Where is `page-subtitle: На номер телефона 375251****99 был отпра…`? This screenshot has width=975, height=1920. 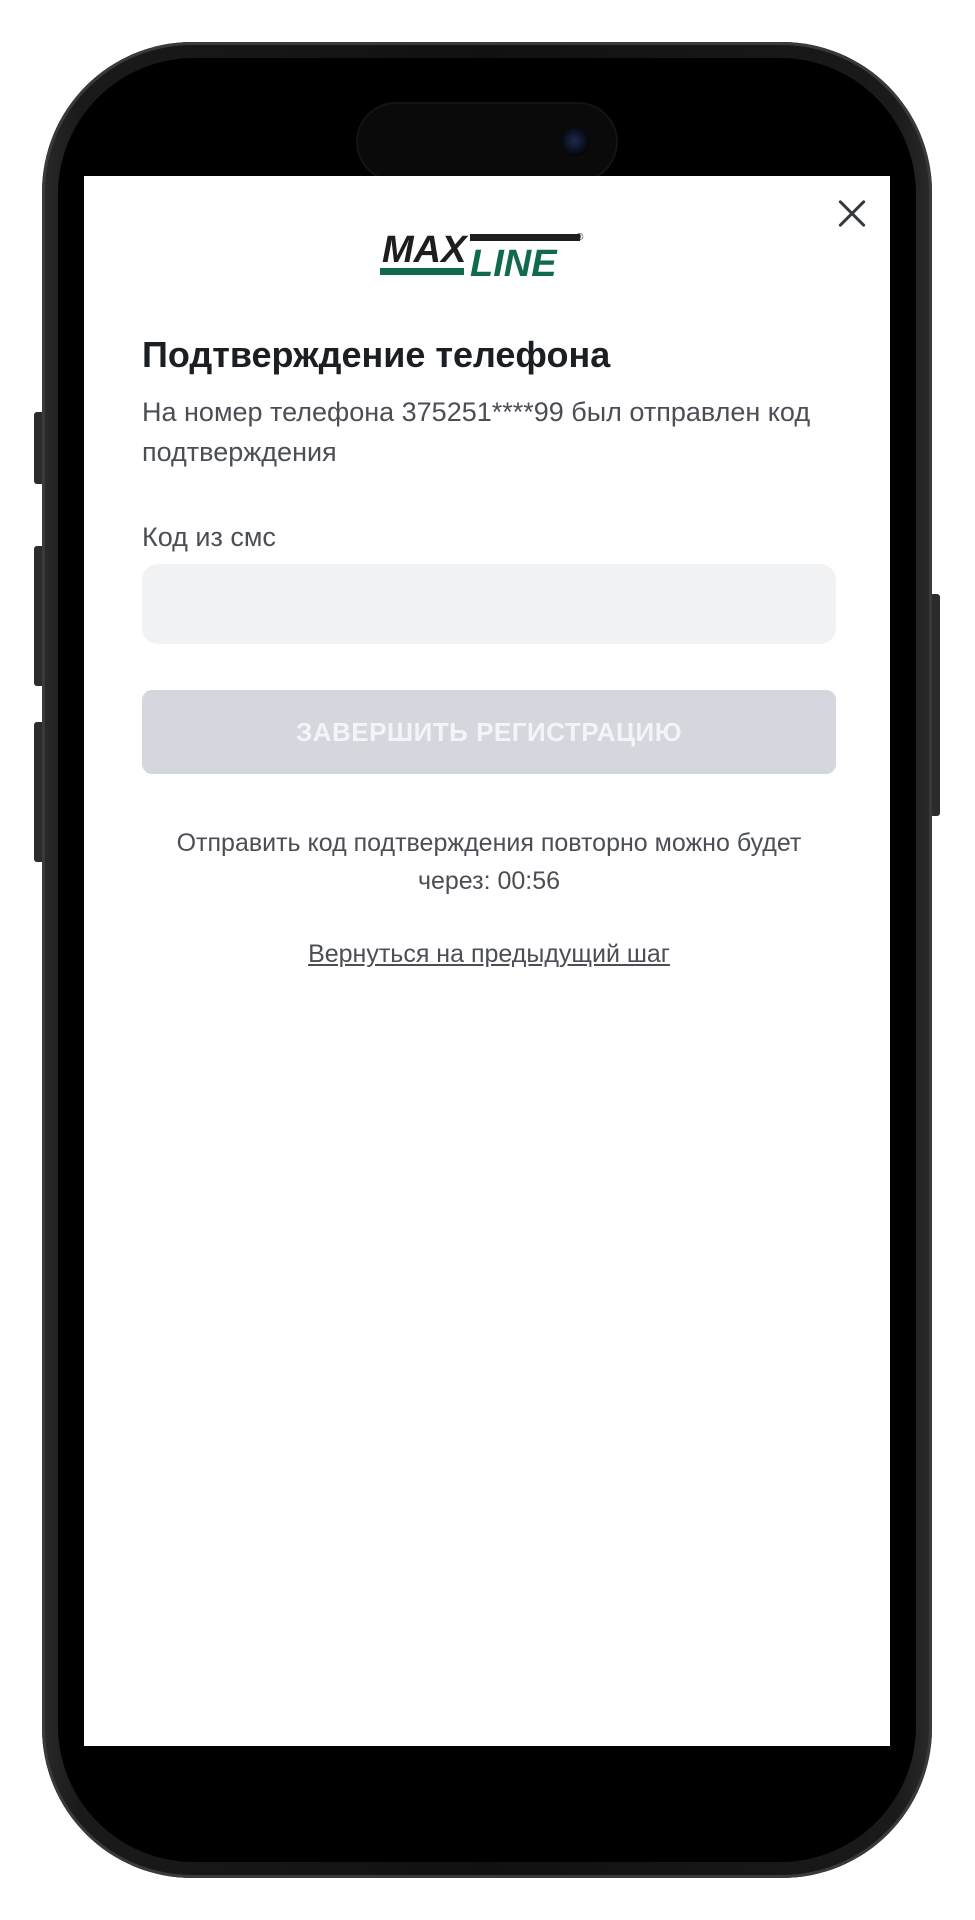 page-subtitle: На номер телефона 375251****99 был отпра… is located at coordinates (476, 432).